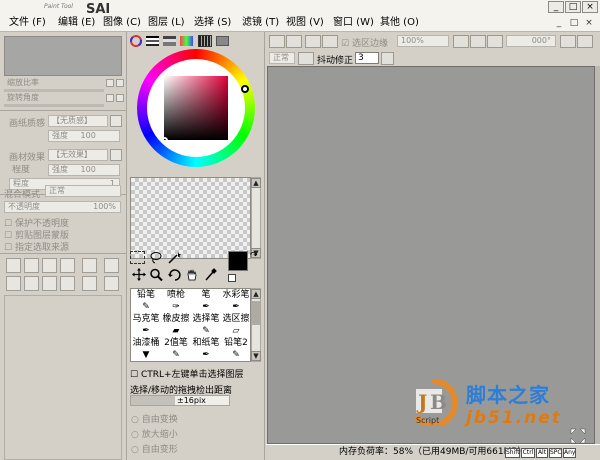 Image resolution: width=600 pixels, height=460 pixels. I want to click on flatten-button, so click(111, 283).